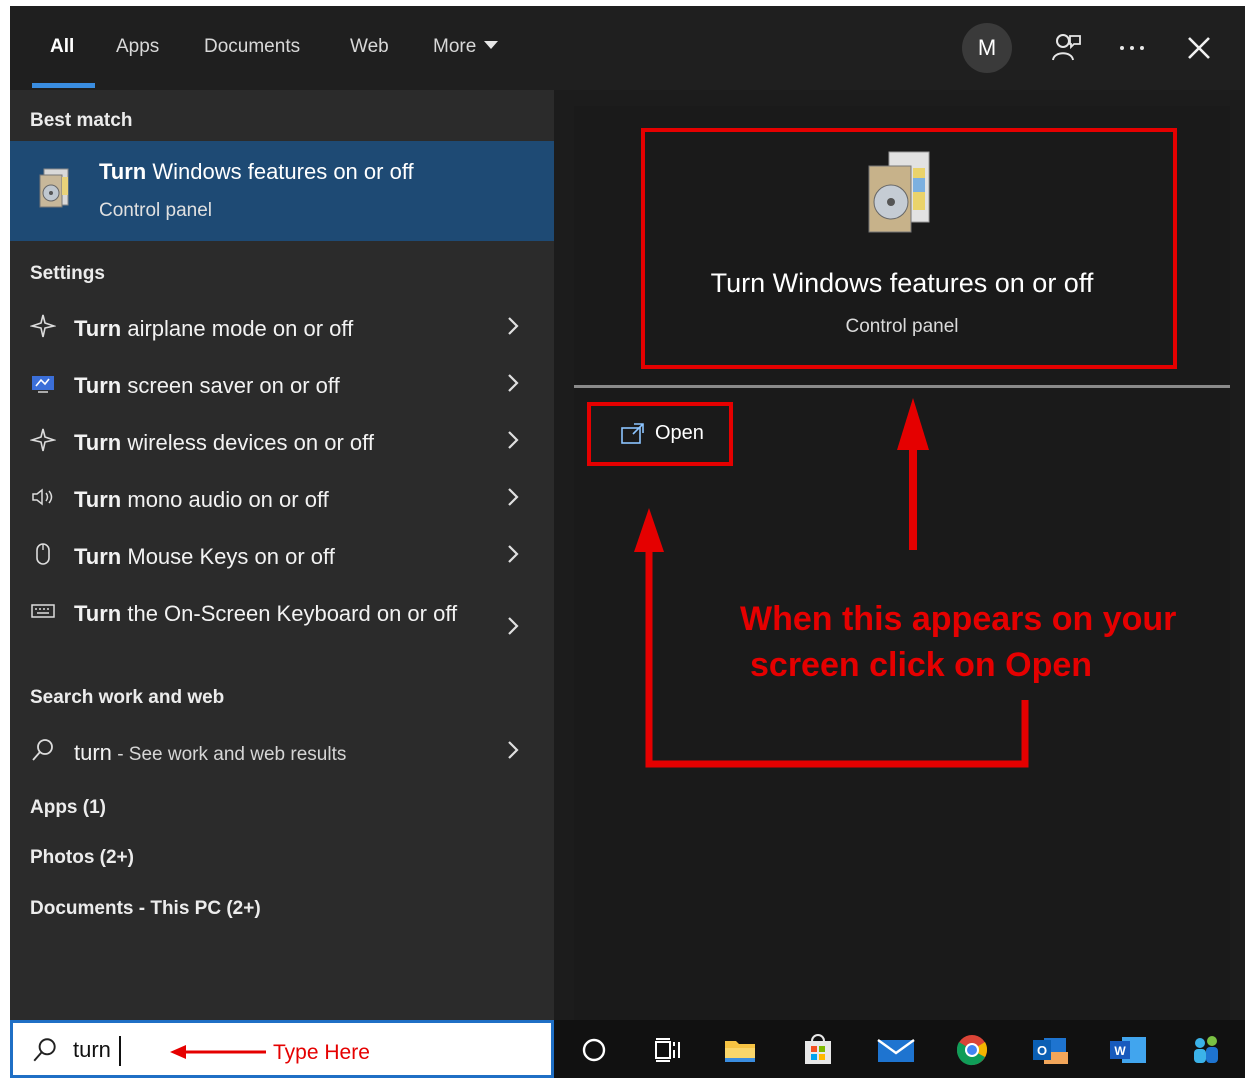 Image resolution: width=1245 pixels, height=1078 pixels. I want to click on search-web-item: turn - See work and web results, so click(282, 753).